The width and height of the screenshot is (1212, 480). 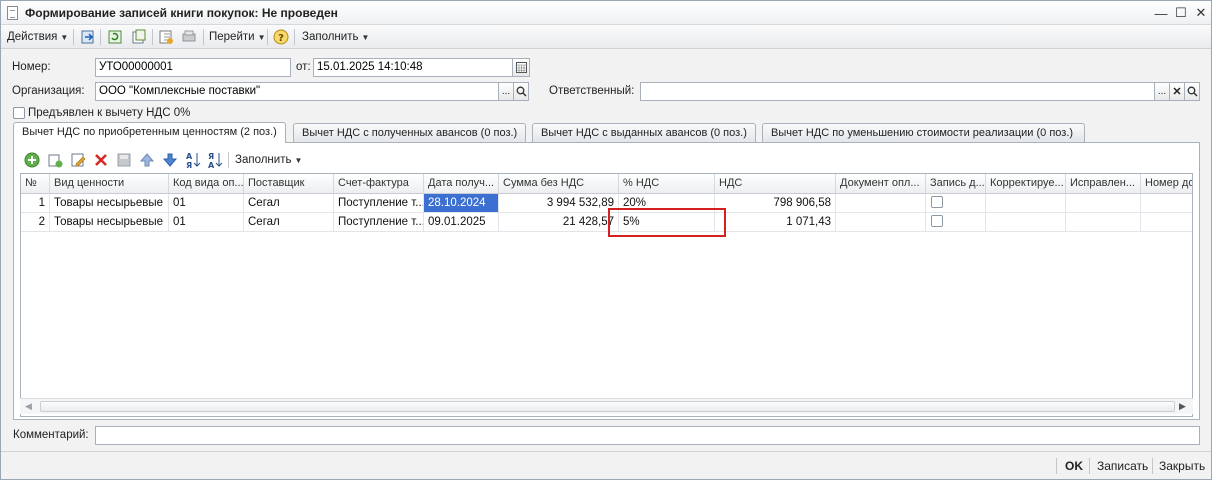 I want to click on cell-vat-rate: 5%, so click(x=667, y=222).